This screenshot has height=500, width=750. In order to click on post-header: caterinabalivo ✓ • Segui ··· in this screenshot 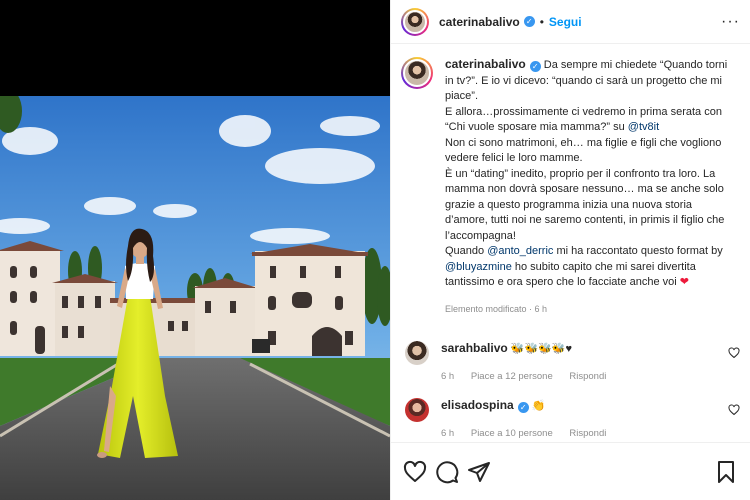, I will do `click(570, 22)`.